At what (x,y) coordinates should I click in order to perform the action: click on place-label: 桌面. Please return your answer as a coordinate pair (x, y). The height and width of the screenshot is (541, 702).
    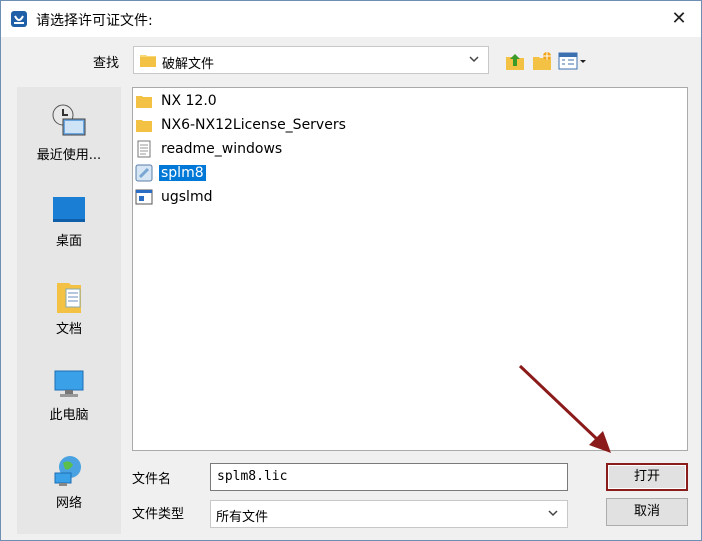
    Looking at the image, I should click on (68, 241).